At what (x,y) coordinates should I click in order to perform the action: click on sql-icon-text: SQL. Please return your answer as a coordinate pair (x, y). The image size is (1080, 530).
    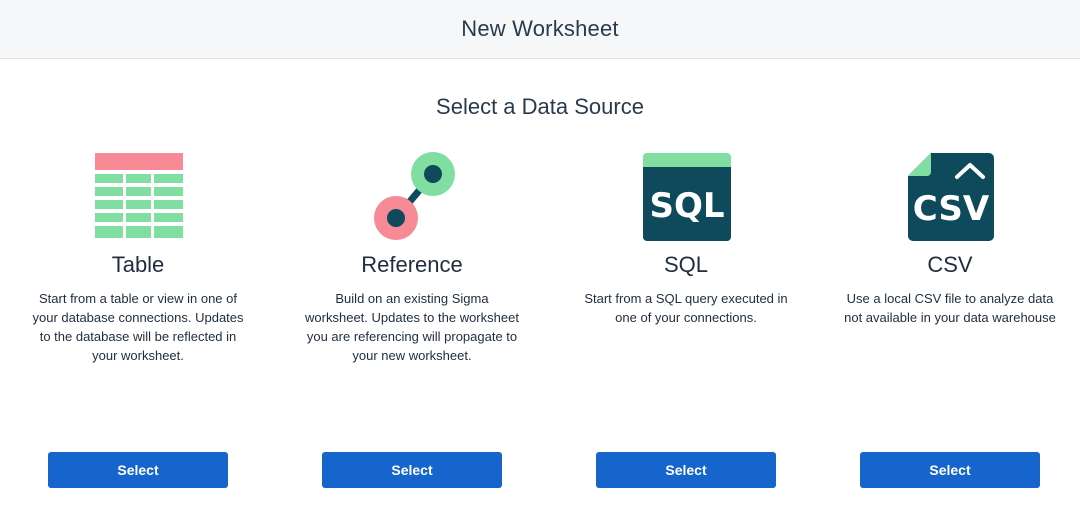
    Looking at the image, I should click on (686, 206).